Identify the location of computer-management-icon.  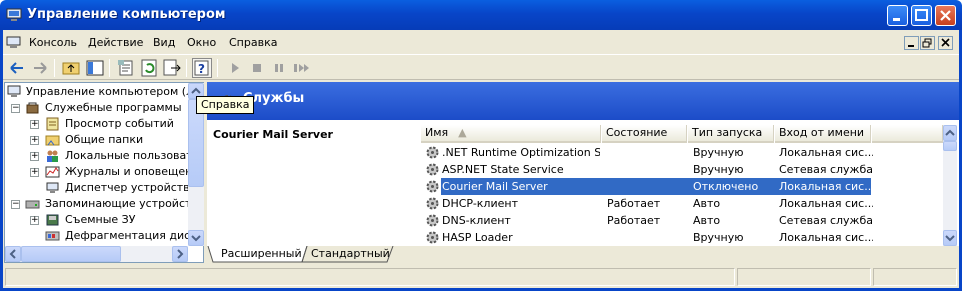
(14, 14).